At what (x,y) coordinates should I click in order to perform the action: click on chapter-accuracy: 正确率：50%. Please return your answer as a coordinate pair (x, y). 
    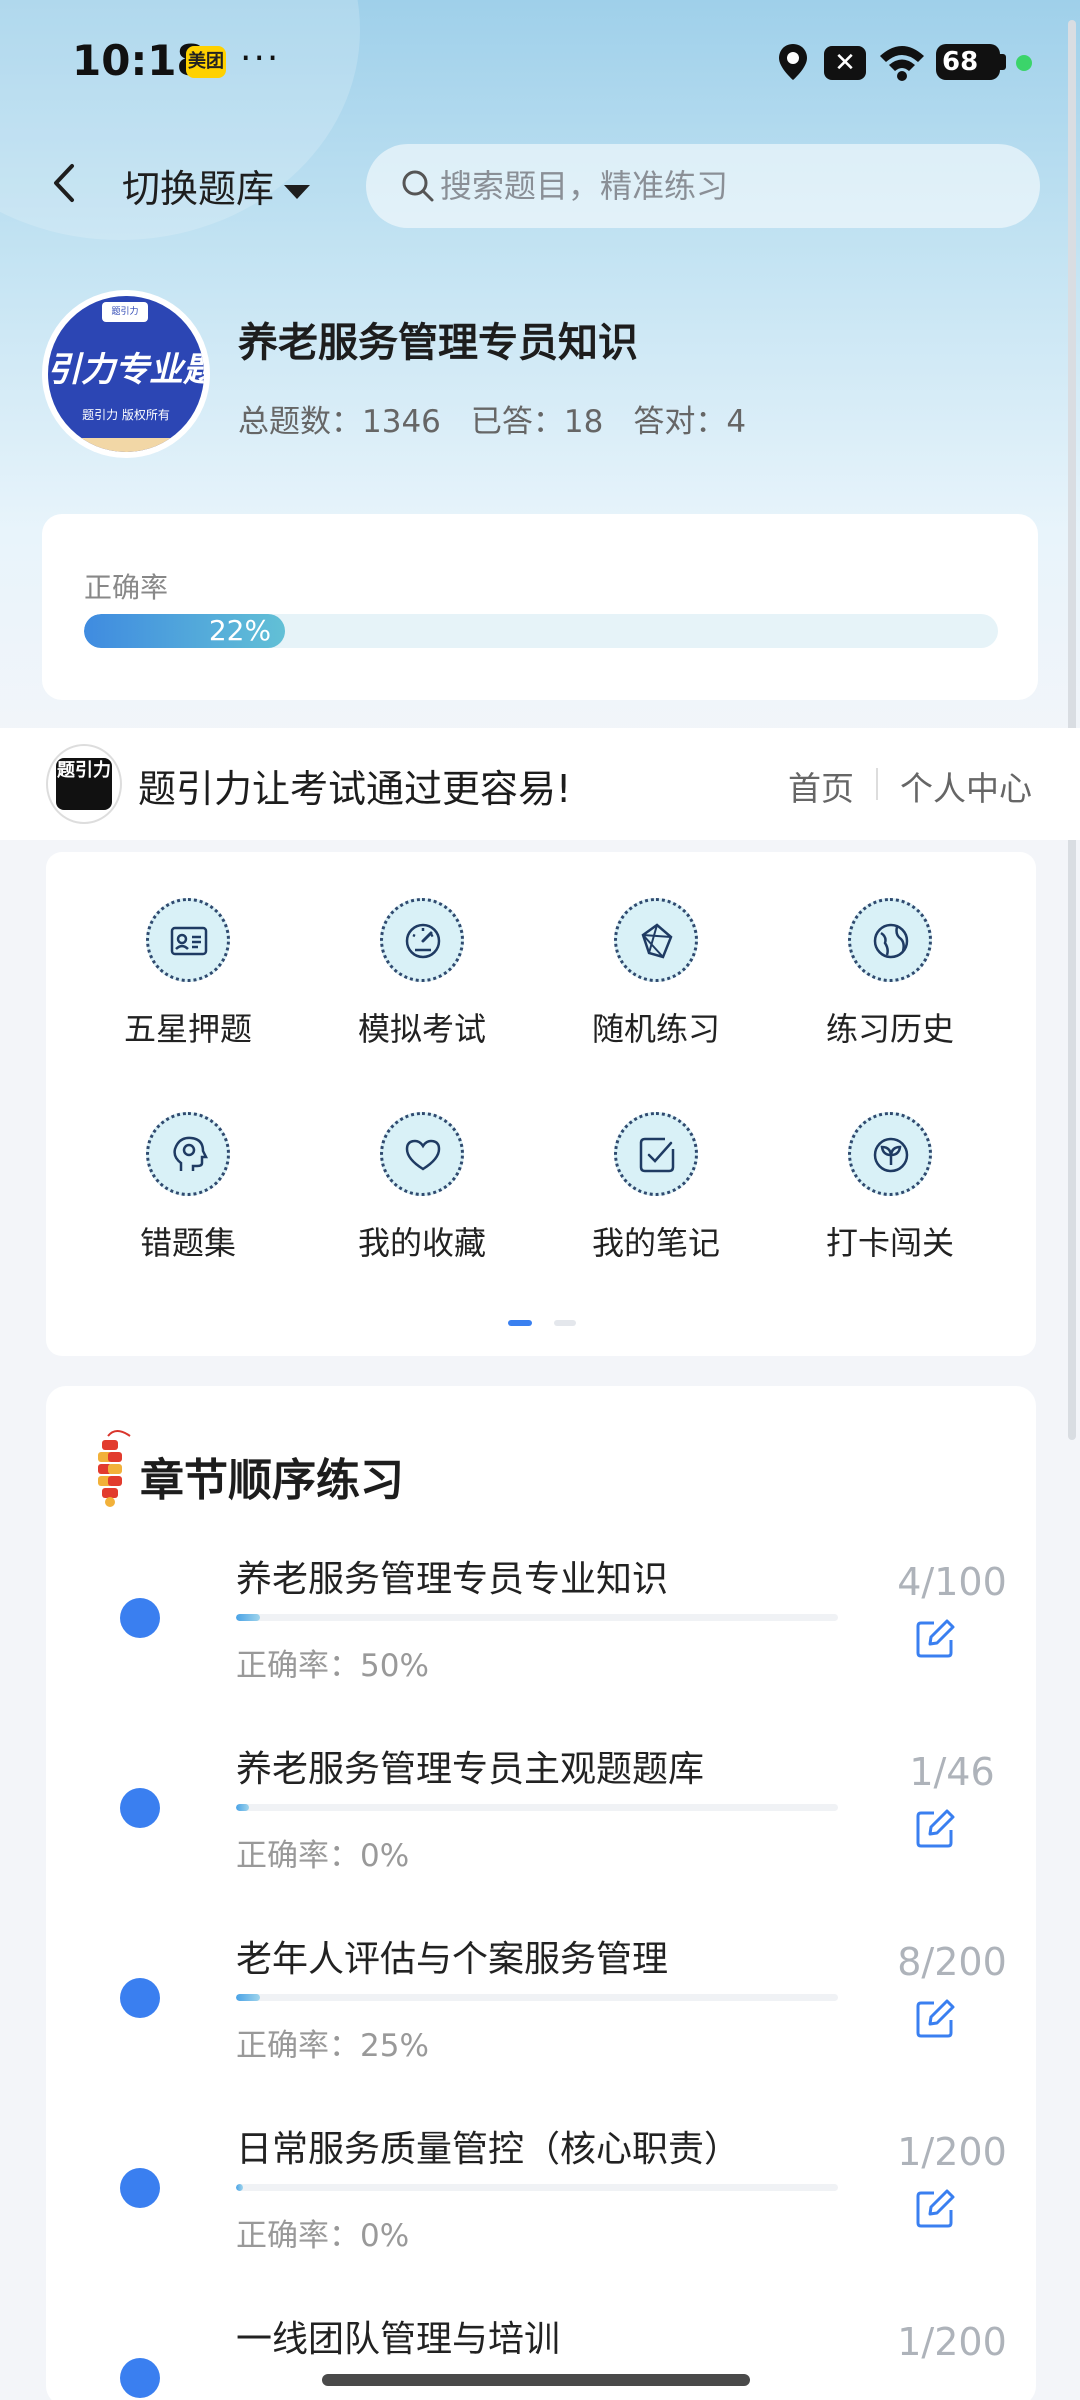
    Looking at the image, I should click on (332, 1666).